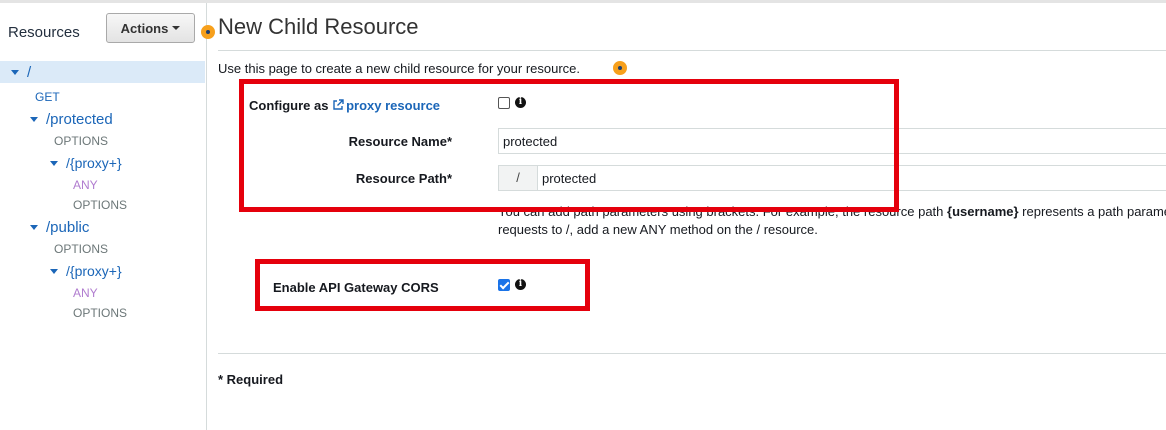 Image resolution: width=1166 pixels, height=430 pixels. I want to click on tree-node-protected: /protected, so click(71, 119).